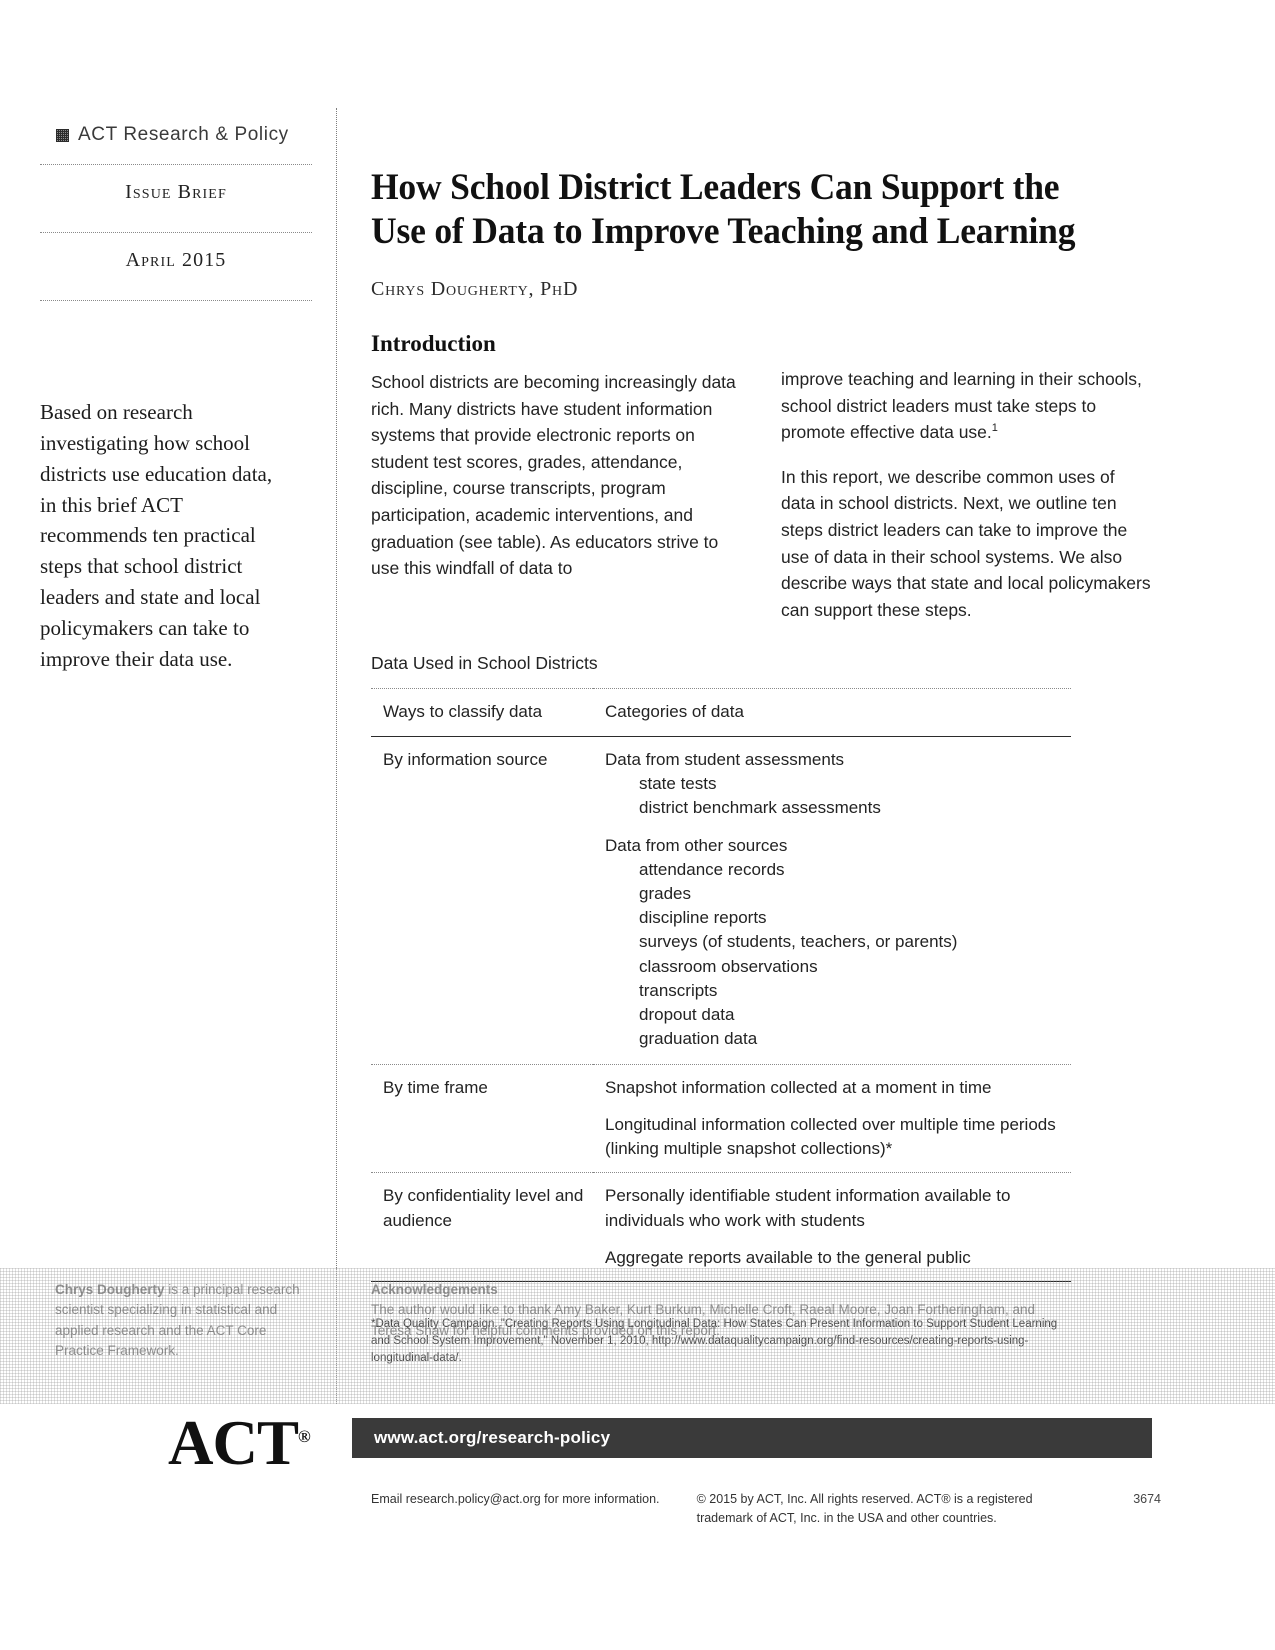  What do you see at coordinates (336, 688) in the screenshot?
I see `column-divider` at bounding box center [336, 688].